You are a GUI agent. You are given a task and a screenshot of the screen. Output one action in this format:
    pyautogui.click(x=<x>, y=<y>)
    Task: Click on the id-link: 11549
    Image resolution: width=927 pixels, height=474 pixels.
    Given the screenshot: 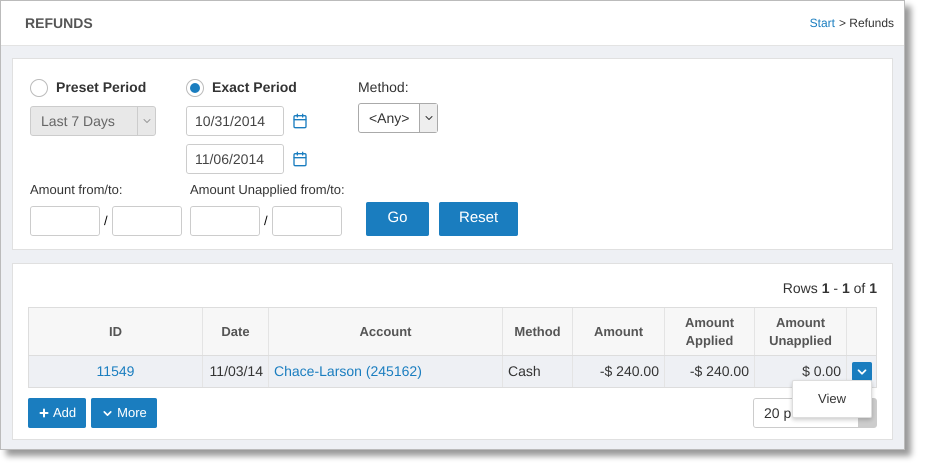 What is the action you would take?
    pyautogui.click(x=115, y=371)
    